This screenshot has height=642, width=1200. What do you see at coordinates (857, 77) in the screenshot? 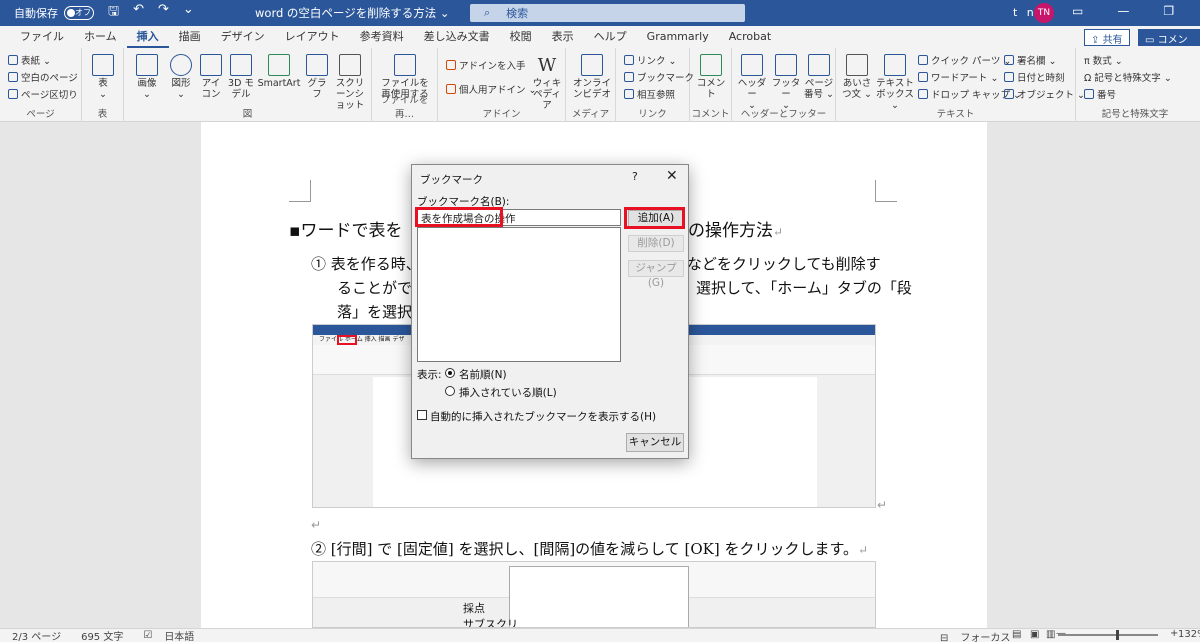
I see `greeting-button: あいさつ文 ⌄` at bounding box center [857, 77].